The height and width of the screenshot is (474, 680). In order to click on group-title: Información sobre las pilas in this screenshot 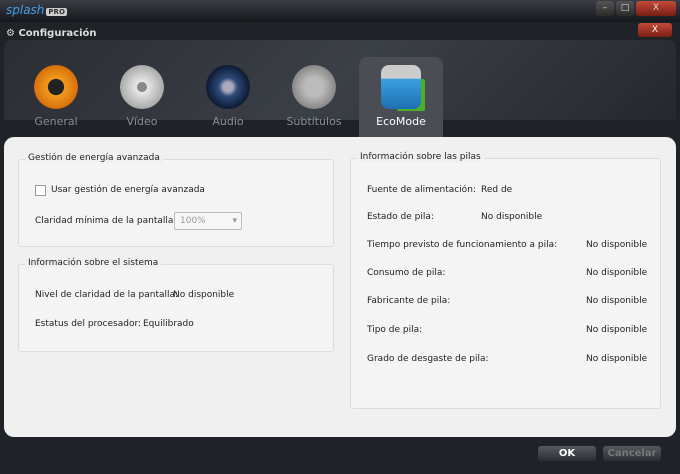, I will do `click(420, 157)`.